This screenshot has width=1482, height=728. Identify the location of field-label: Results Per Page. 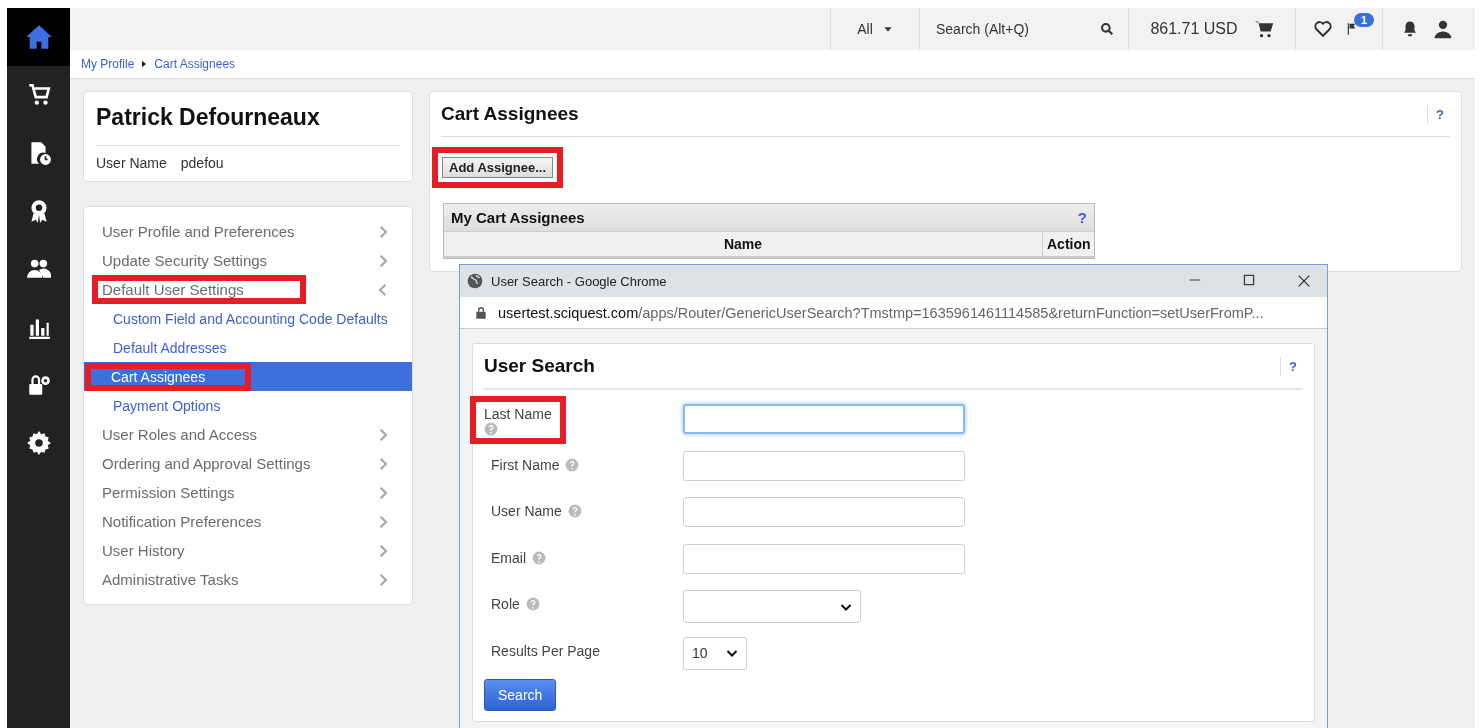
(545, 650).